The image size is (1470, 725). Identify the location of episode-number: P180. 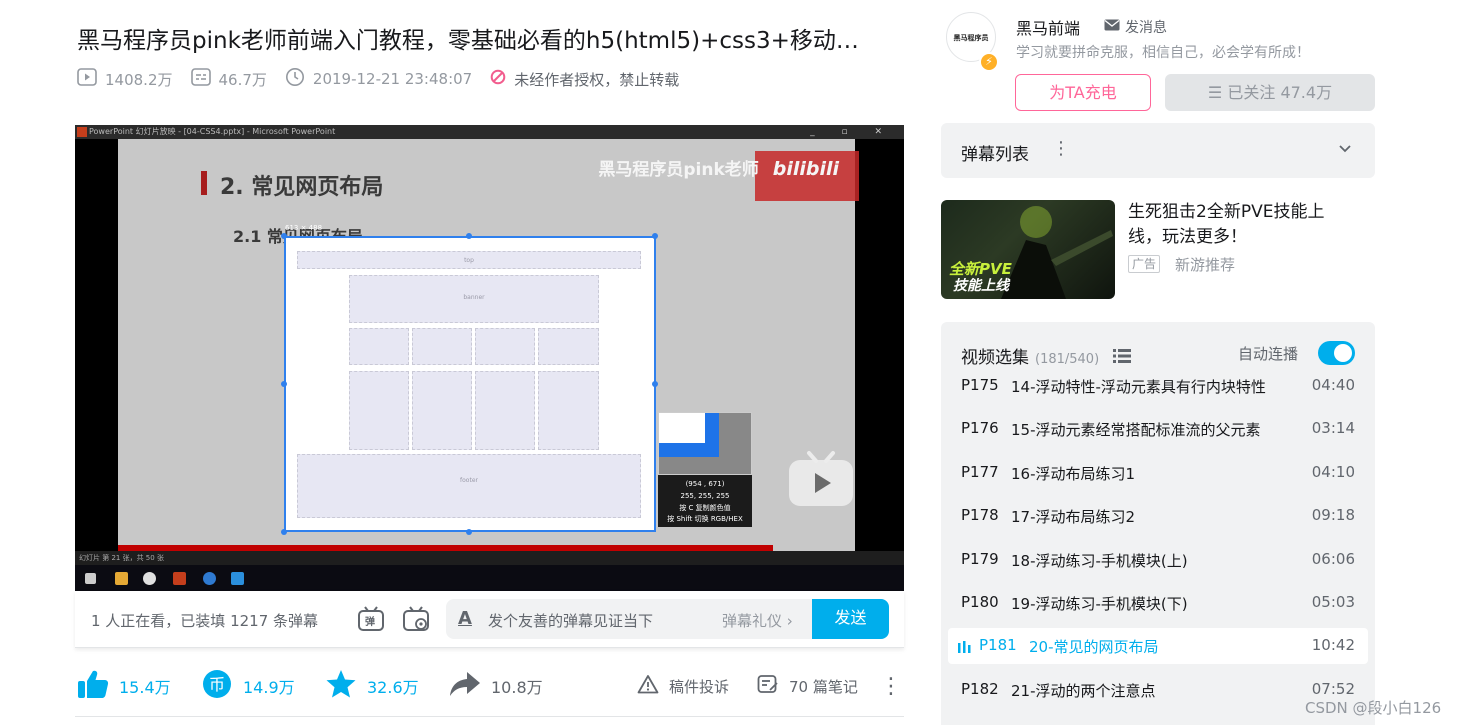
(980, 602).